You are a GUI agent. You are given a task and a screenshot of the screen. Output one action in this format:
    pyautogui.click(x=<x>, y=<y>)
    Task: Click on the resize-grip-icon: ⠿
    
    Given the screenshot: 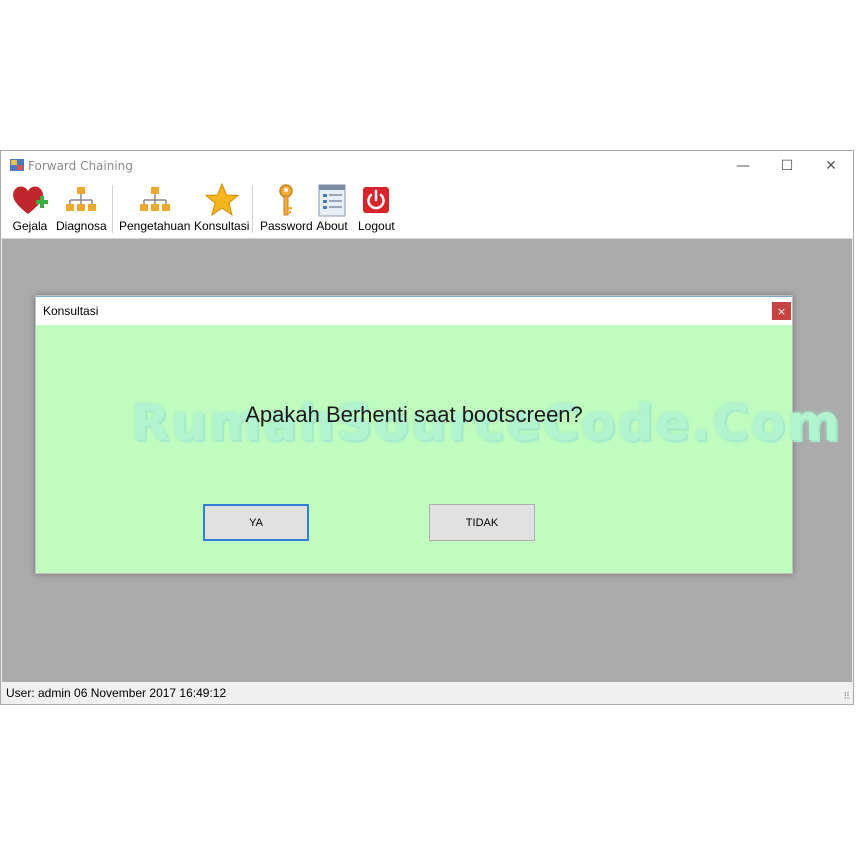 What is the action you would take?
    pyautogui.click(x=846, y=696)
    